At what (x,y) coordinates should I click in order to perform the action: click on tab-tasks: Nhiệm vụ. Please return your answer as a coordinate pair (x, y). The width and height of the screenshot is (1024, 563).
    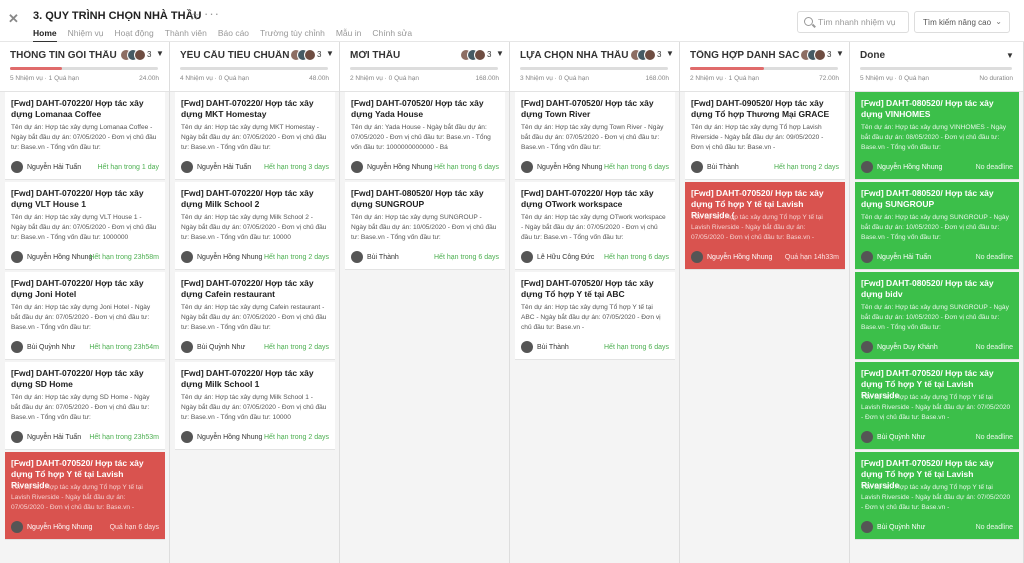
    Looking at the image, I should click on (86, 35).